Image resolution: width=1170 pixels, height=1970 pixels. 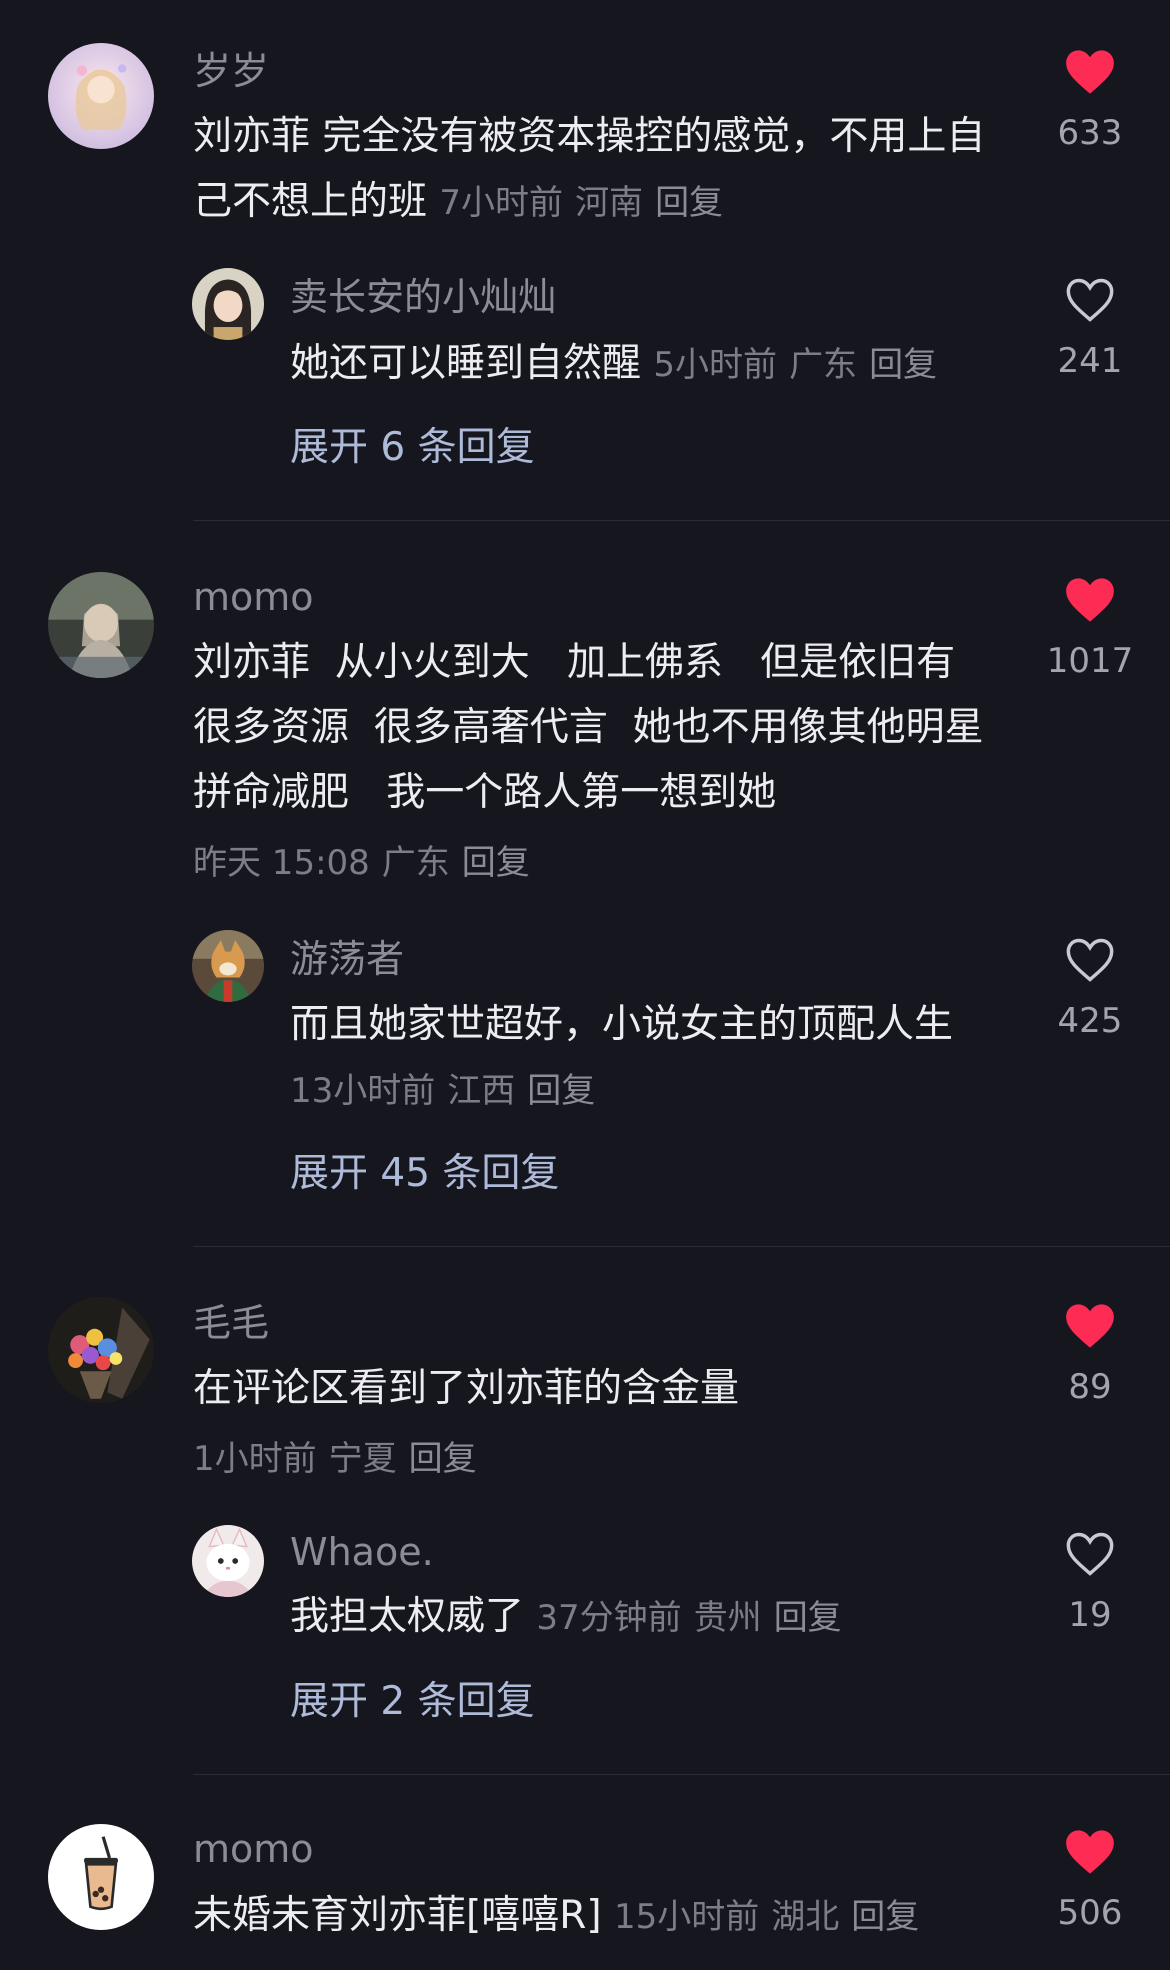 I want to click on like-count: 425, so click(x=1090, y=1021).